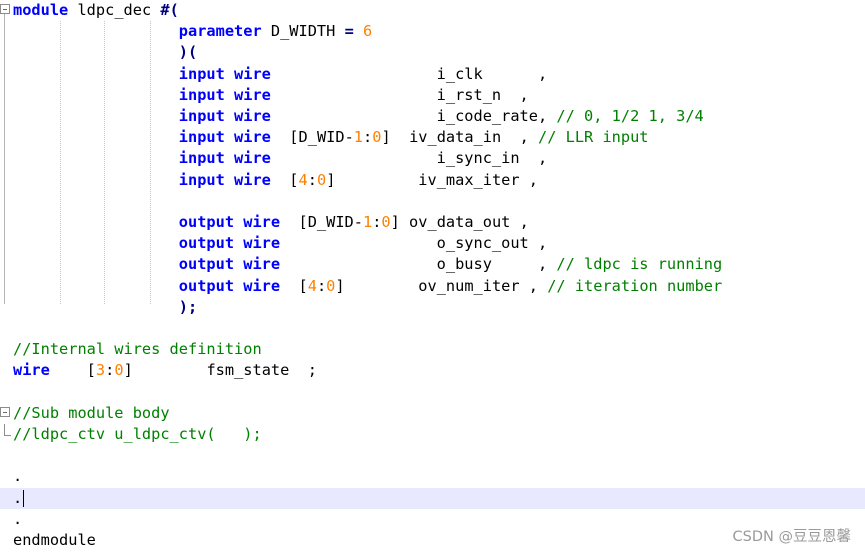 Image resolution: width=865 pixels, height=554 pixels. I want to click on identifier-token: i_rst_n ,, so click(399, 94).